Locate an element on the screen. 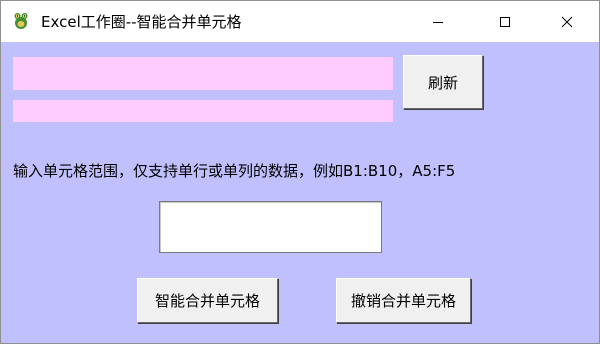 This screenshot has width=600, height=344. undo-merge-button-label: 撤销合并单元格 is located at coordinates (403, 301).